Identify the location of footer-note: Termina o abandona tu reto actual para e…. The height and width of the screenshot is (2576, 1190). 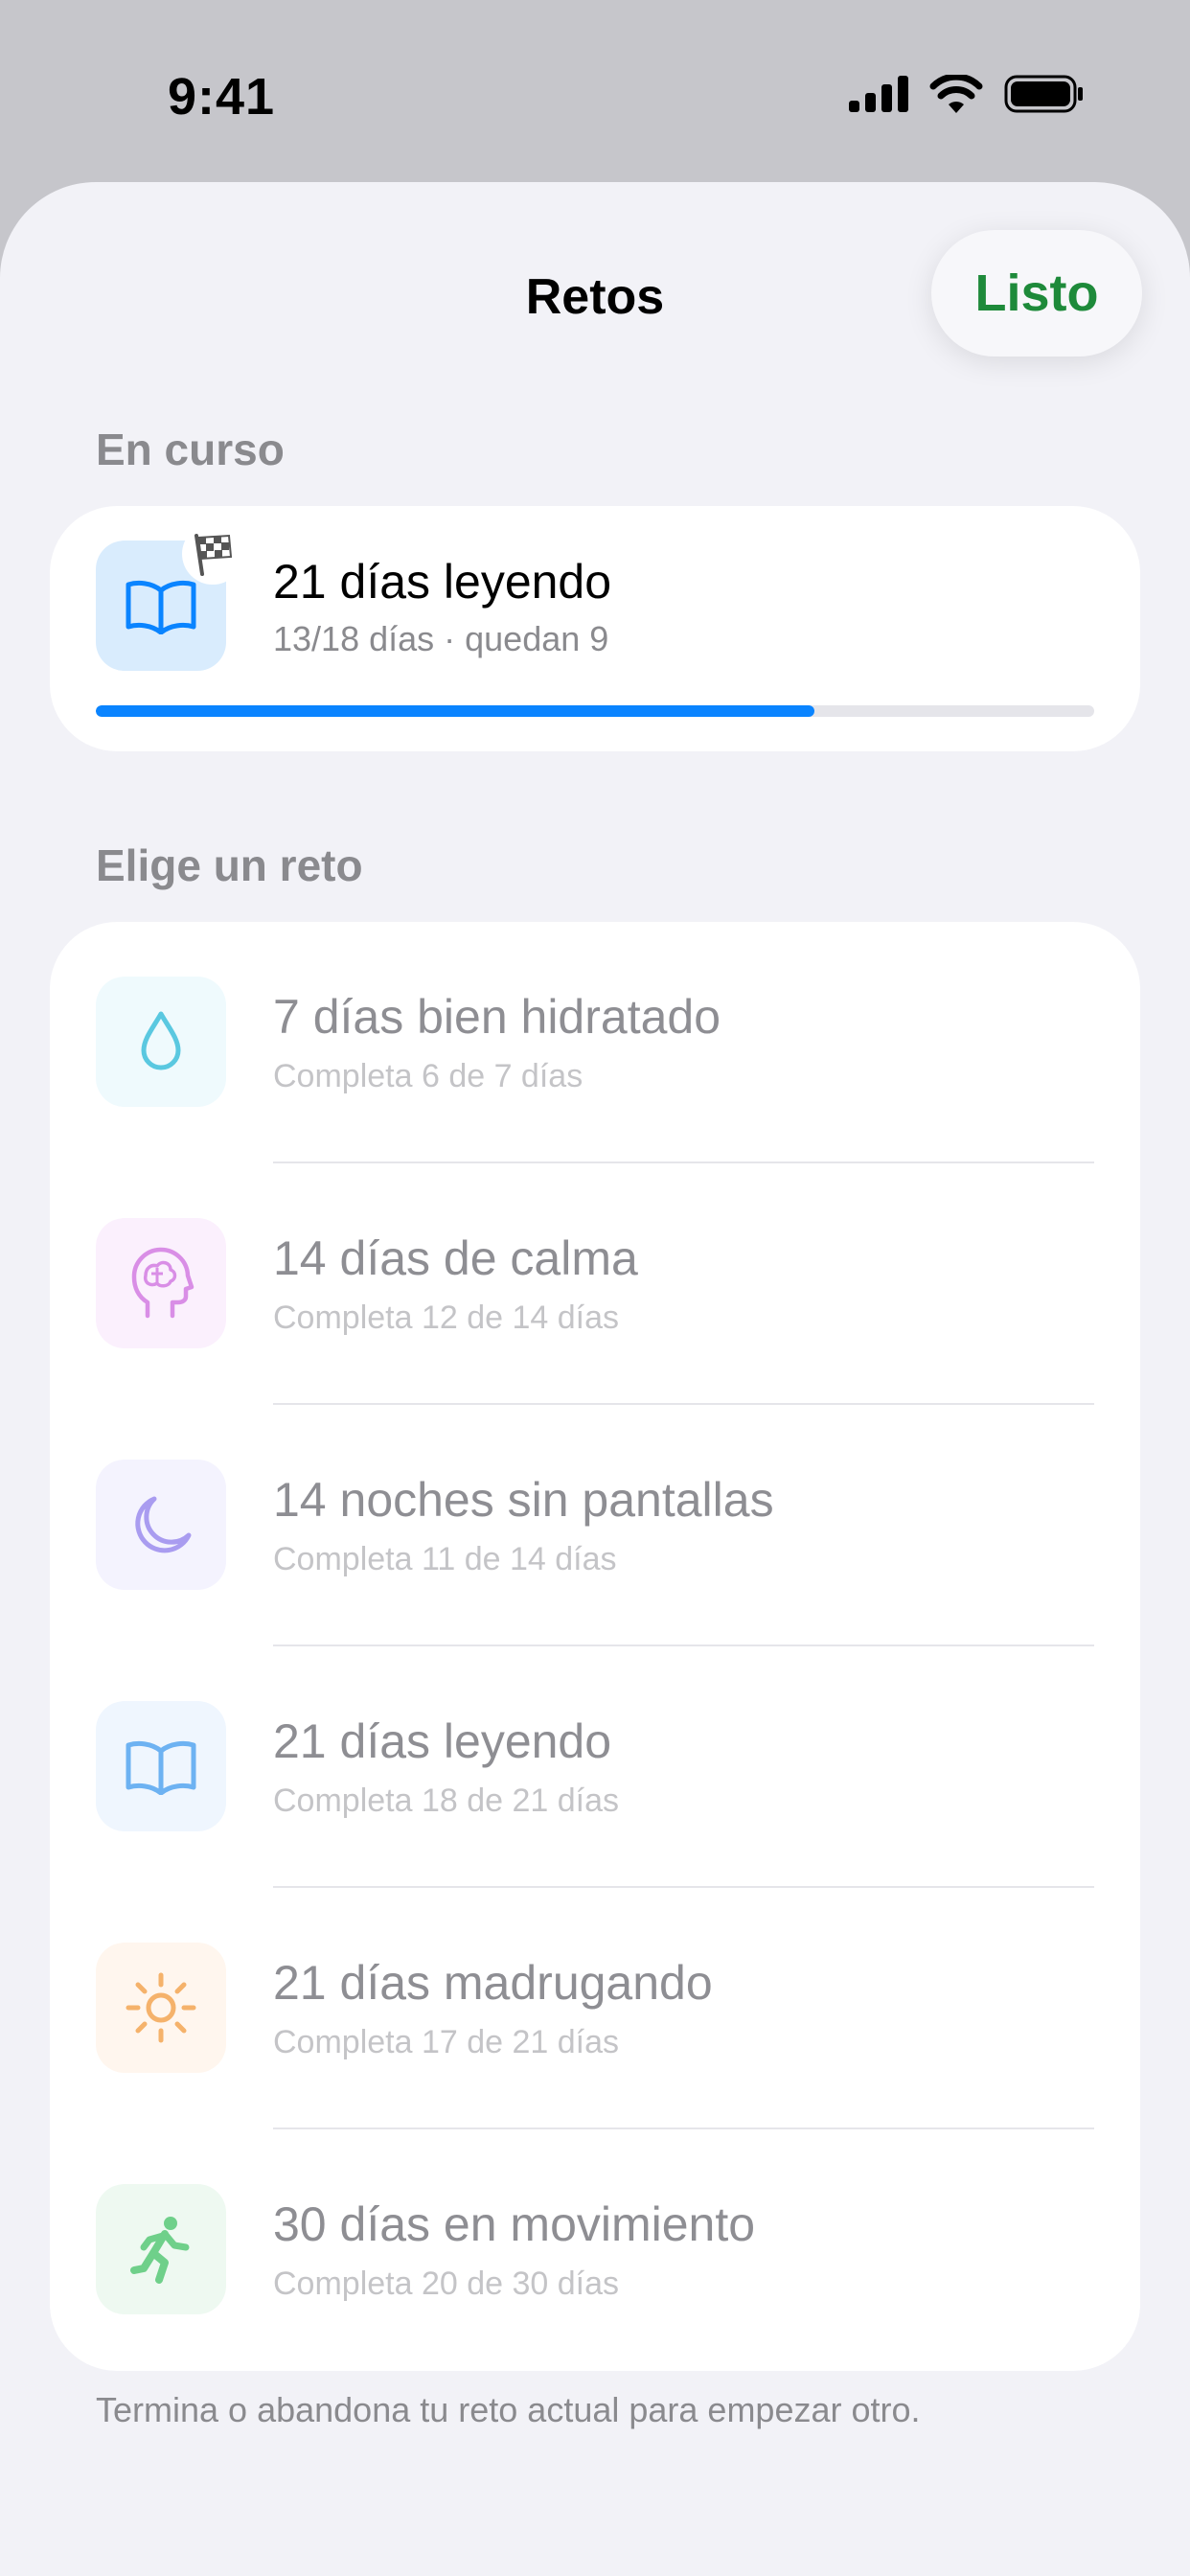
(509, 2409).